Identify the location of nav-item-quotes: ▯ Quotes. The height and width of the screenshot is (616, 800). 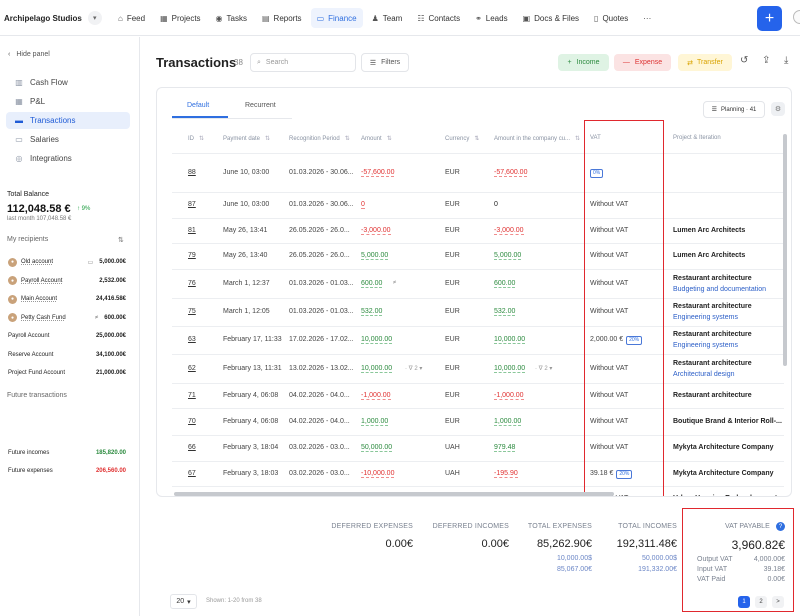
(611, 18).